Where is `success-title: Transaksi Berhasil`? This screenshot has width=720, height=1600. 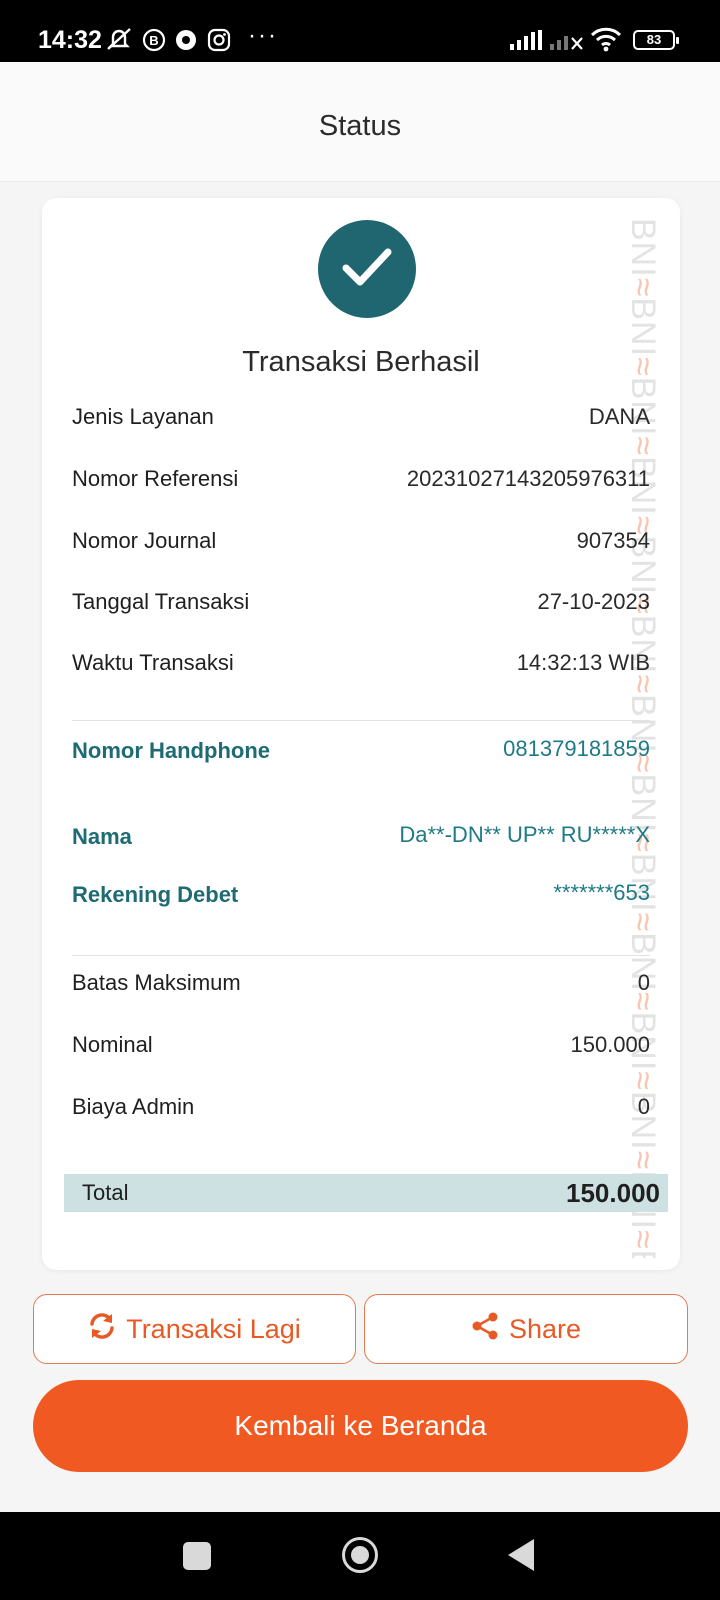
success-title: Transaksi Berhasil is located at coordinates (361, 362).